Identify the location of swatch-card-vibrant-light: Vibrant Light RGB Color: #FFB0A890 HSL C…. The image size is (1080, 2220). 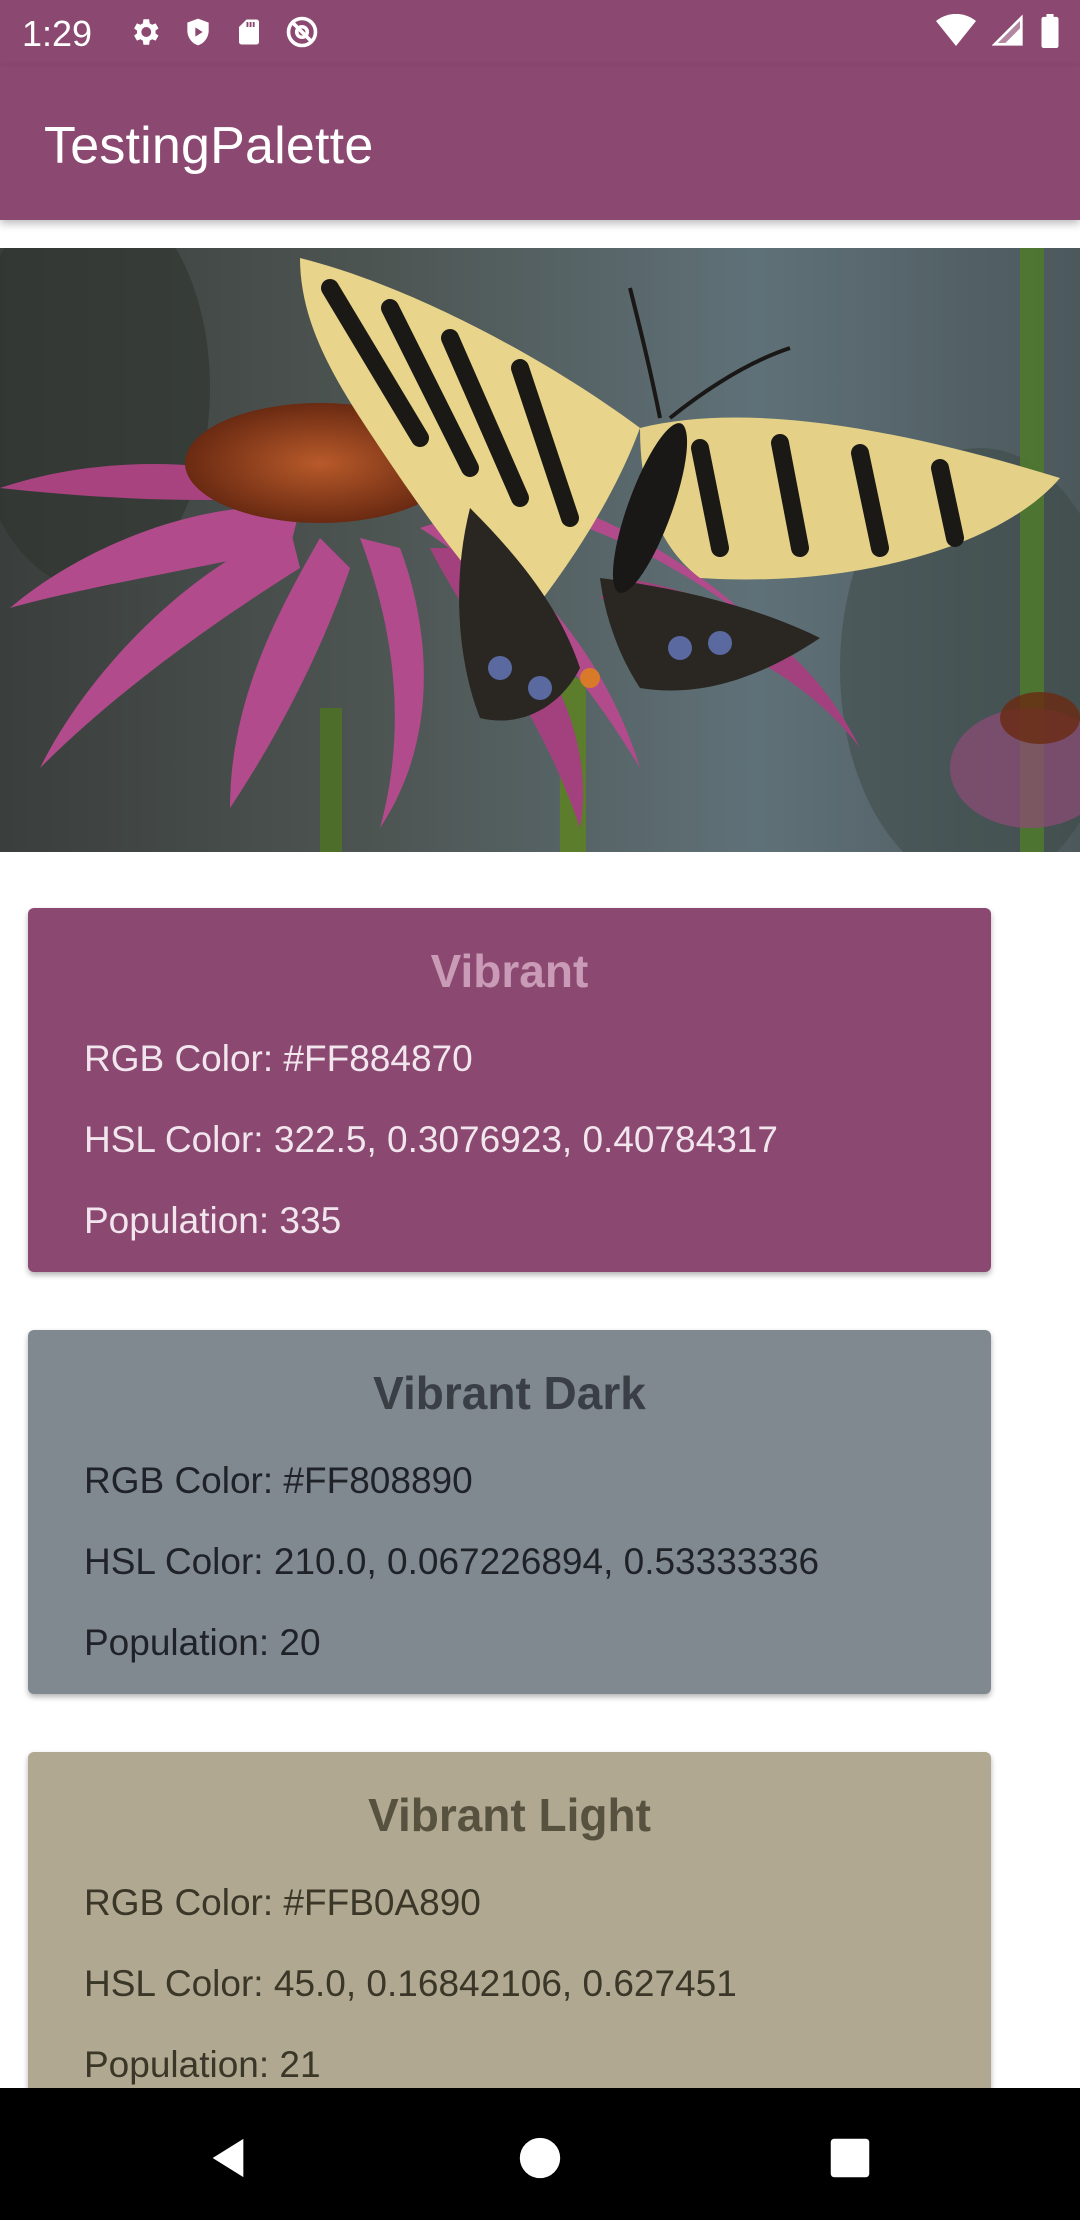
(509, 1934).